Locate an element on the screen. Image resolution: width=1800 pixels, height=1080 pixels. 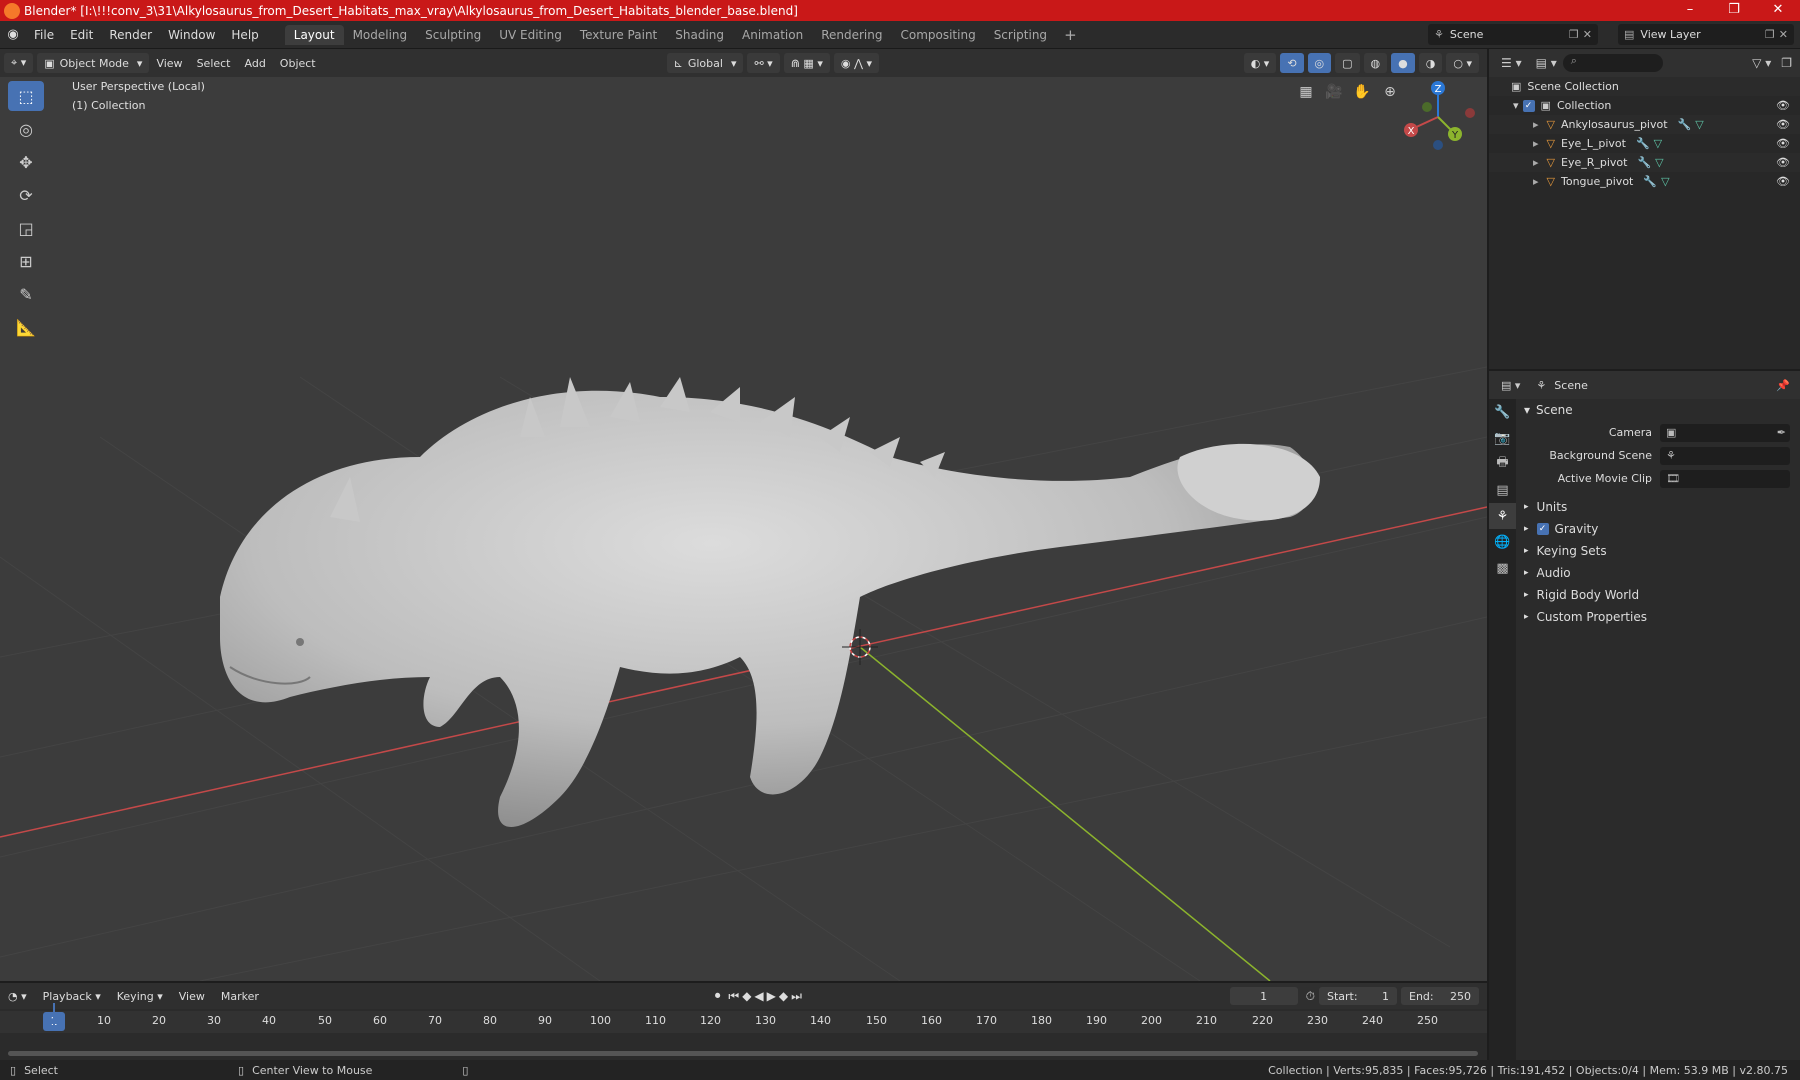
play-reverse-icon: ◀ is located at coordinates (760, 996).